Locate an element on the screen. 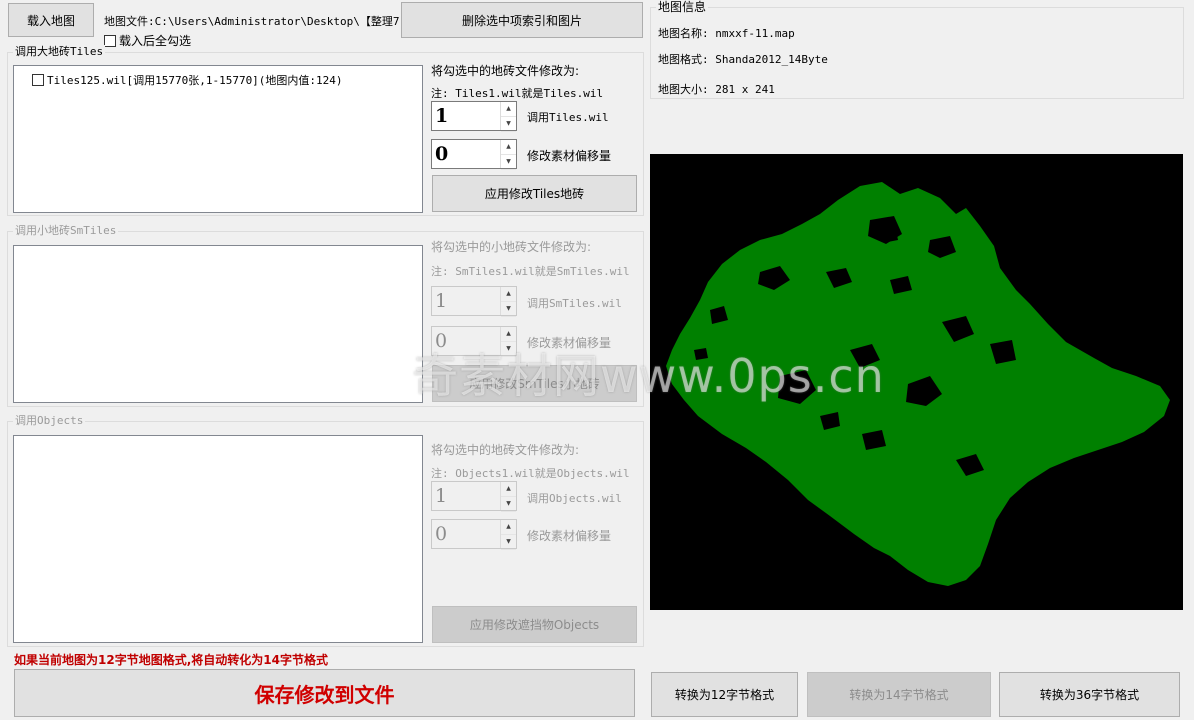 This screenshot has height=720, width=1194. smtiles-modify-label: 将勾选中的小地砖文件修改为: is located at coordinates (511, 247).